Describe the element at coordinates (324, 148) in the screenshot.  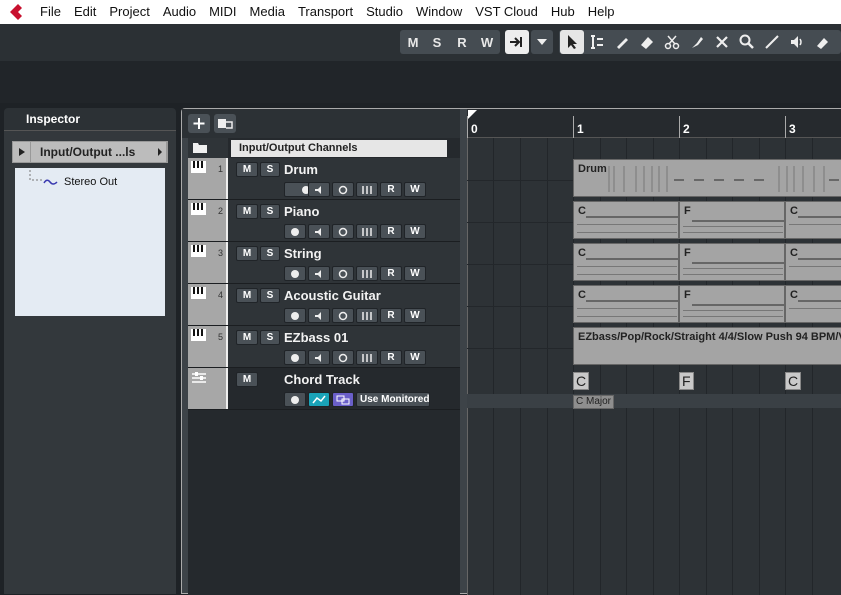
I see `folder-track: Input/Output Channels` at that location.